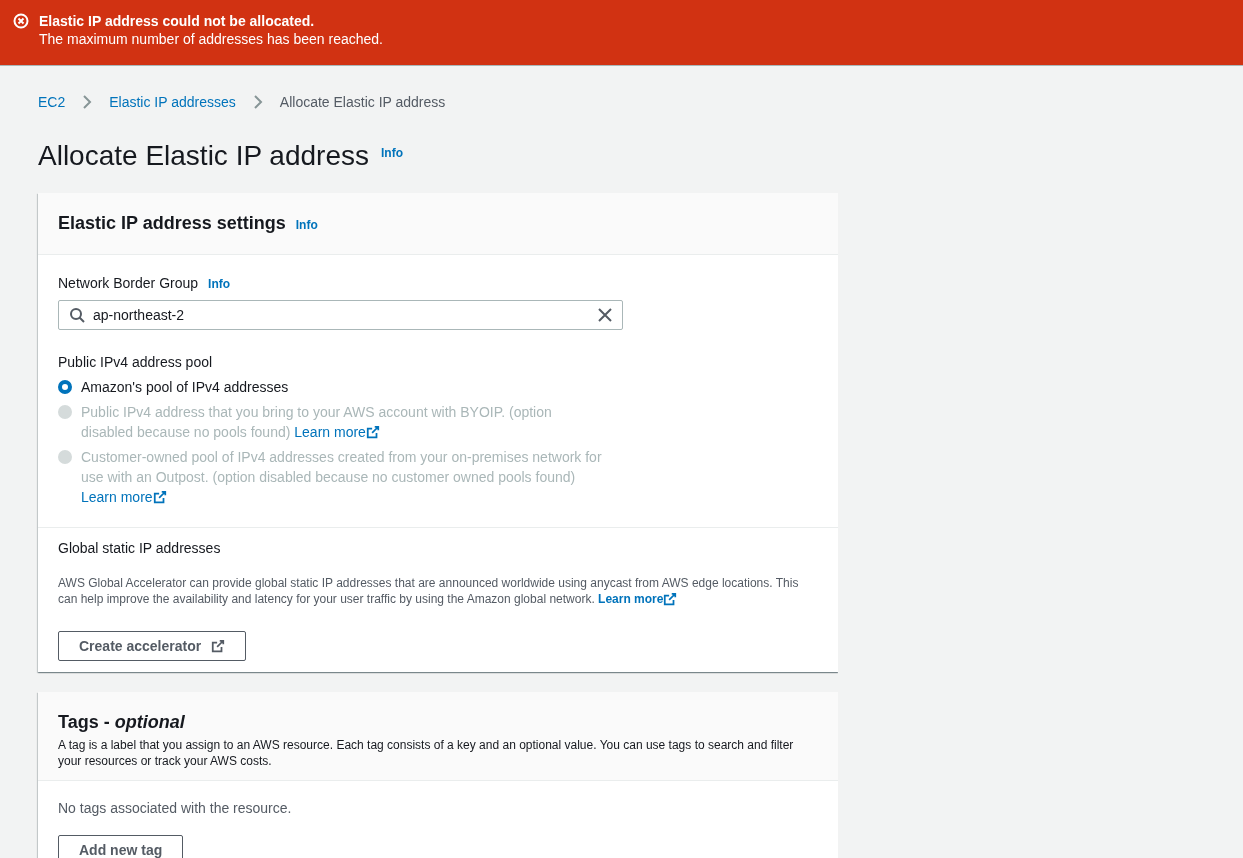  What do you see at coordinates (426, 753) in the screenshot?
I see `section-description: A tag is a label that you assign to an AWS resource. Each tag consists of a key and an optional value. You can use tags to search and filter your resources or track your AWS costs.` at bounding box center [426, 753].